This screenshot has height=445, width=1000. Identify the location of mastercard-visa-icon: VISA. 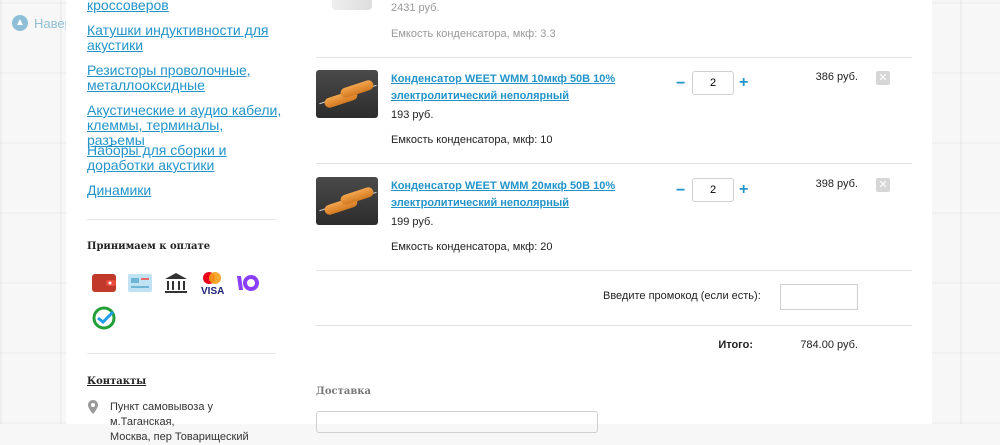
(212, 283).